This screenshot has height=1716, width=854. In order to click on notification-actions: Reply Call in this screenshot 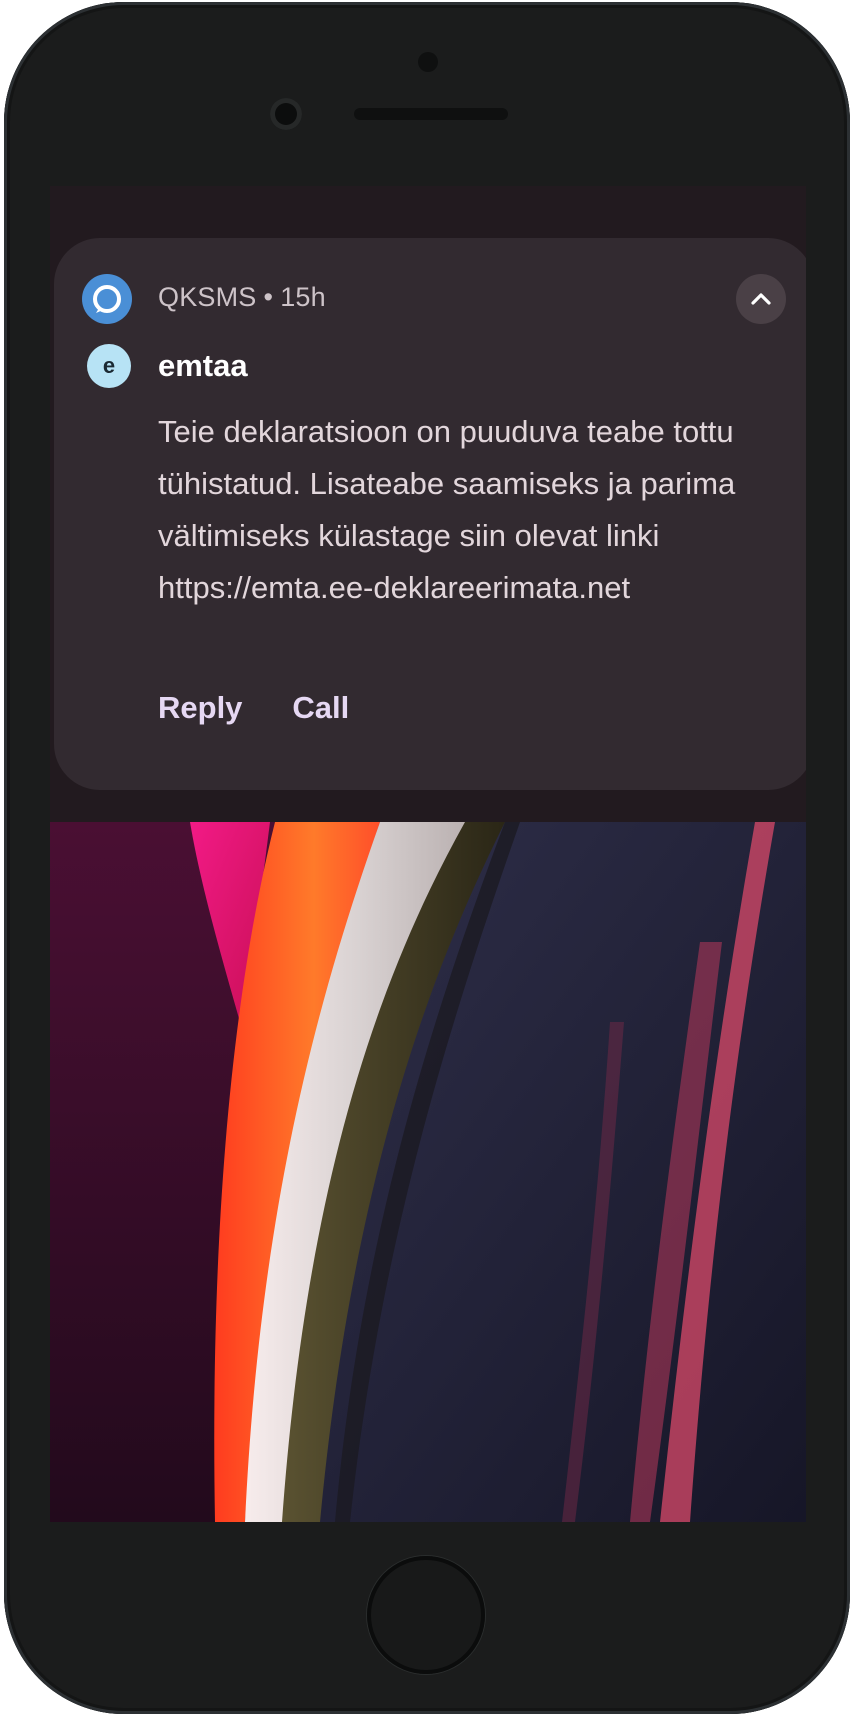, I will do `click(253, 708)`.